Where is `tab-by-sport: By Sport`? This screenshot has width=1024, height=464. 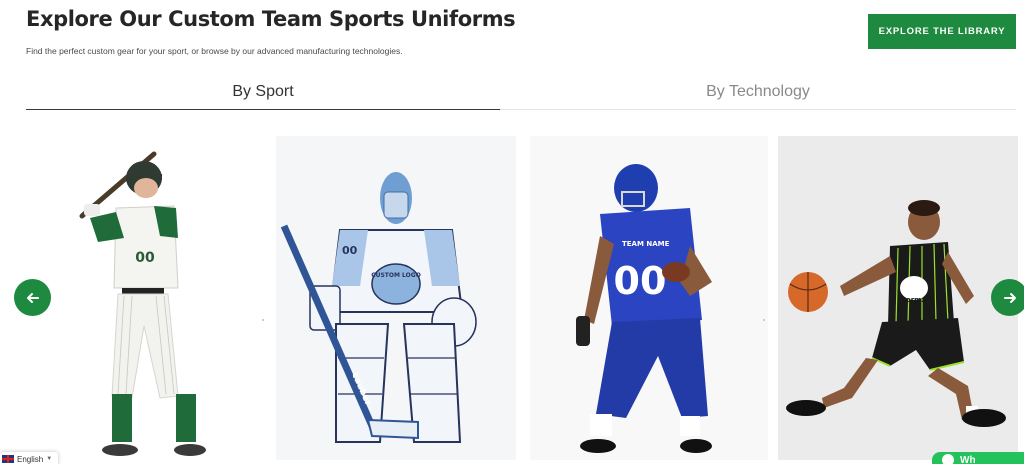
tab-by-sport: By Sport is located at coordinates (263, 92).